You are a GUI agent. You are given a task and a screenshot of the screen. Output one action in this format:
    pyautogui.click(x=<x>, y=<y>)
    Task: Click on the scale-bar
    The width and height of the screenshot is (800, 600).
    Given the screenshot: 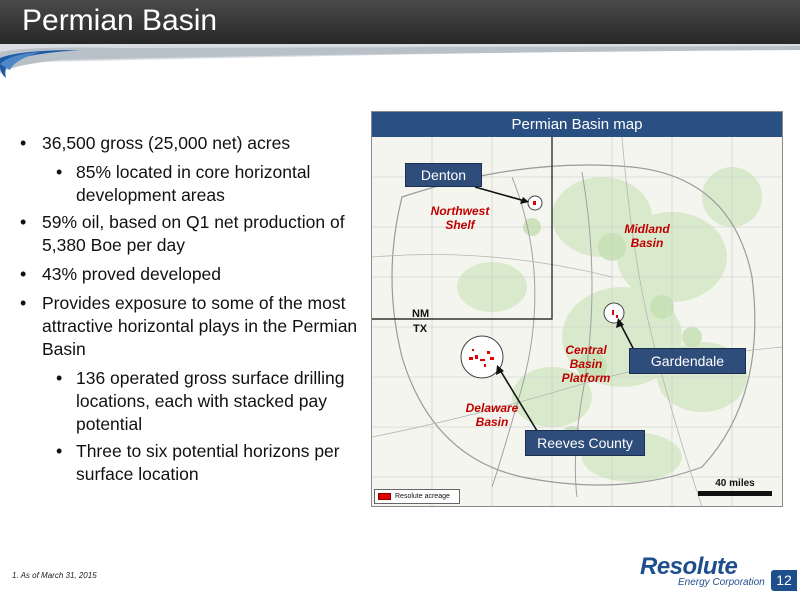 What is the action you would take?
    pyautogui.click(x=735, y=493)
    